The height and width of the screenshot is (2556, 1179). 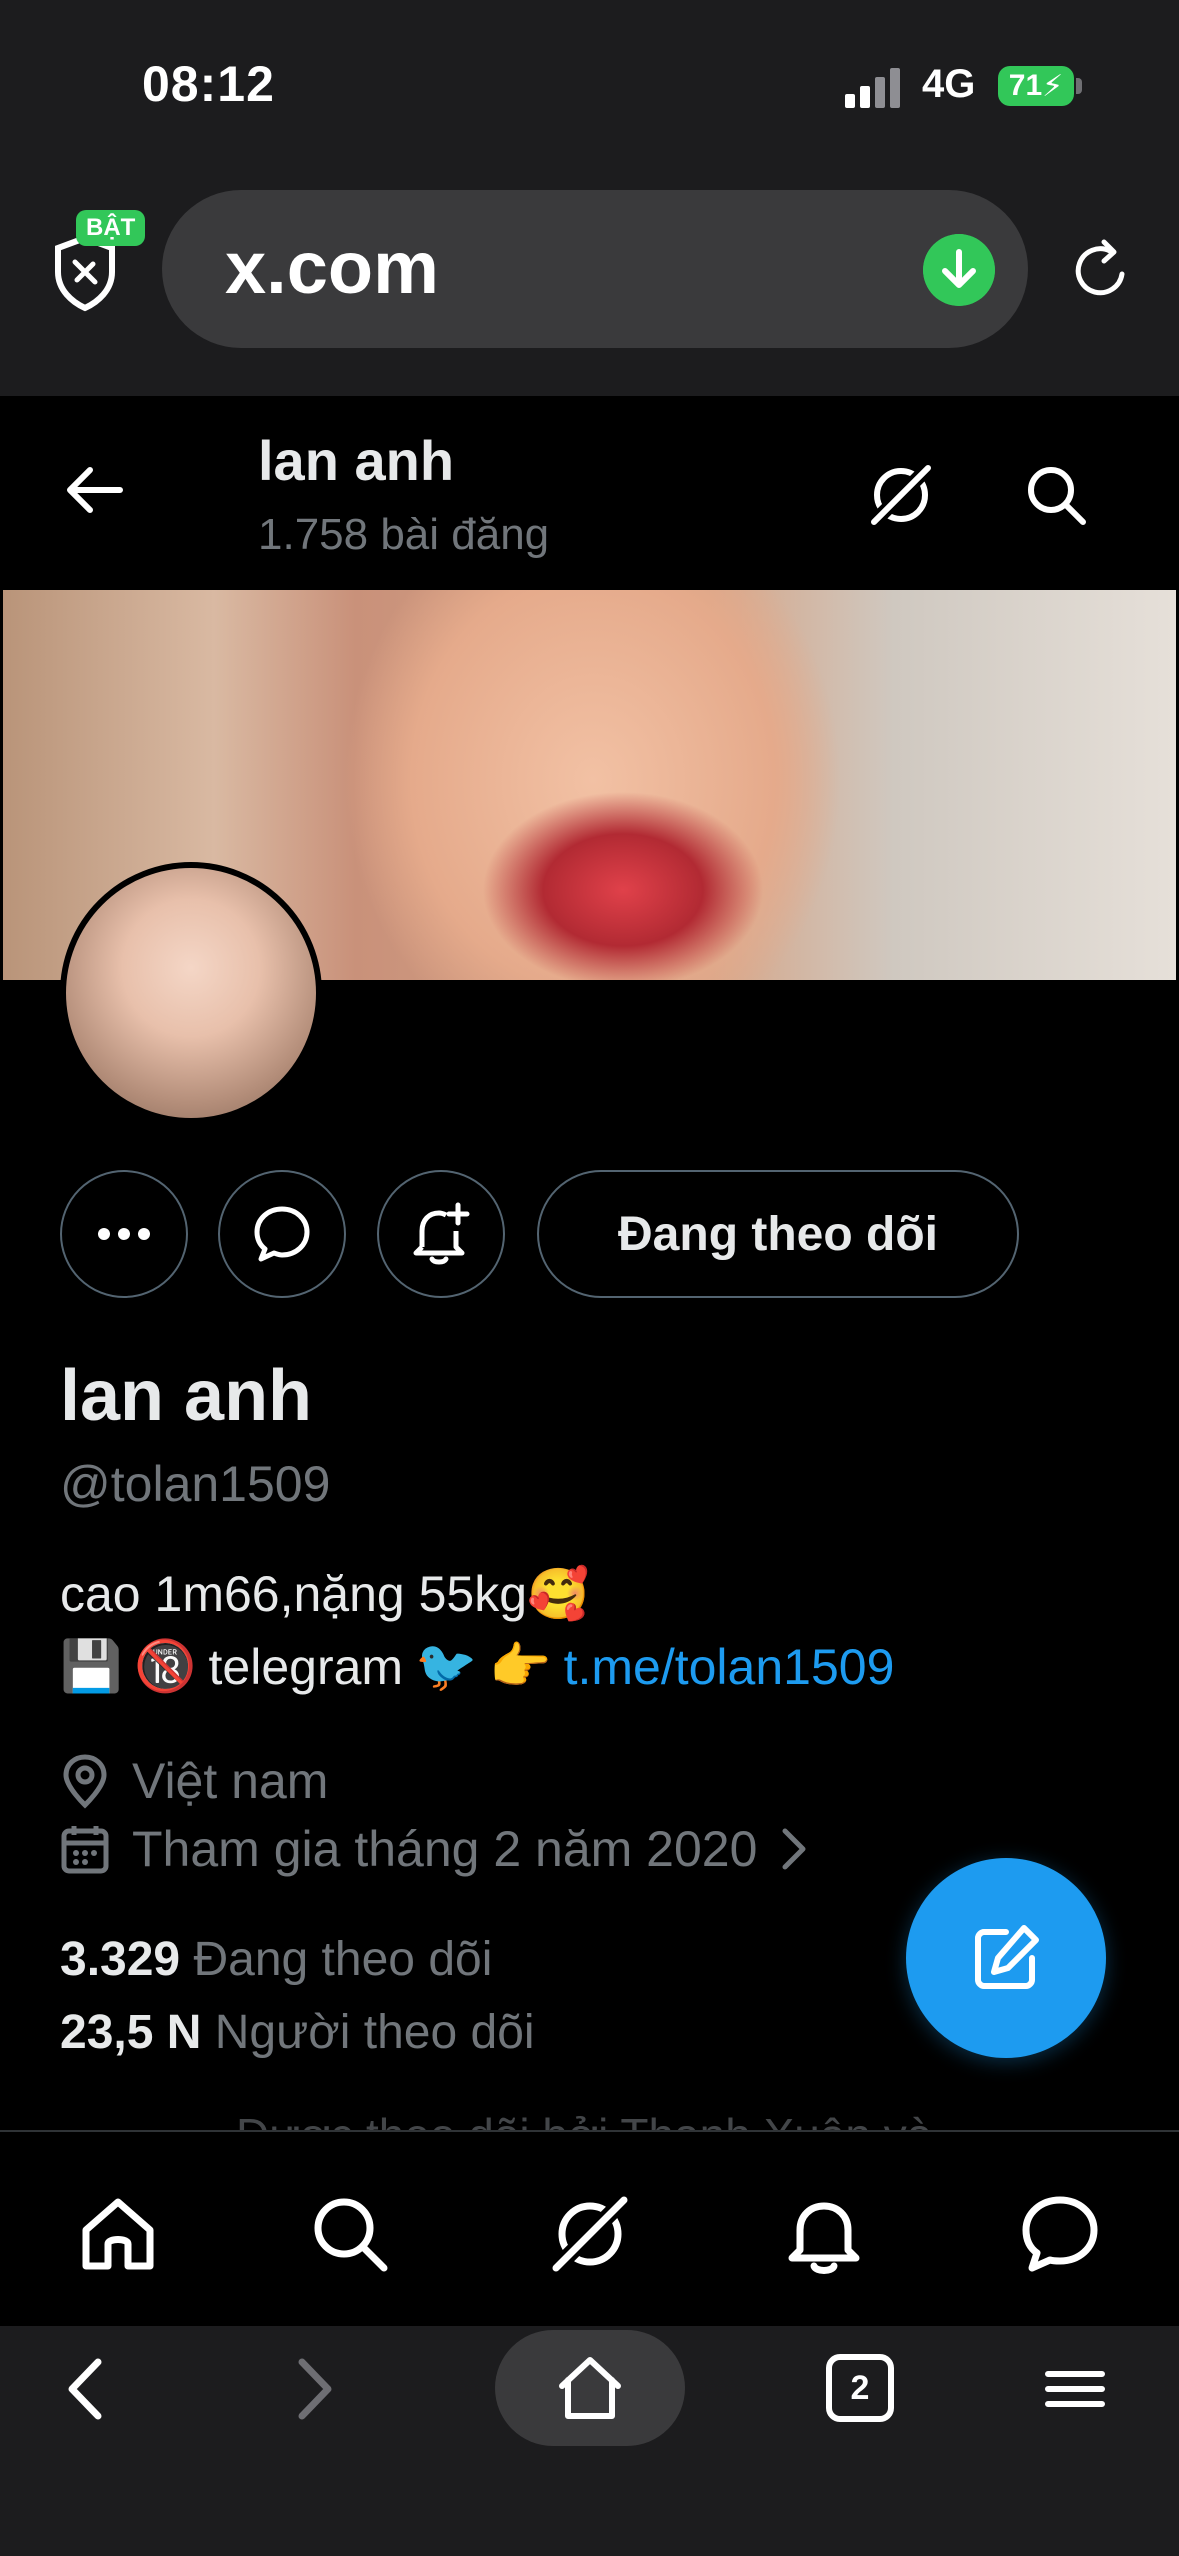 I want to click on following-count: 3.329, so click(x=120, y=1959).